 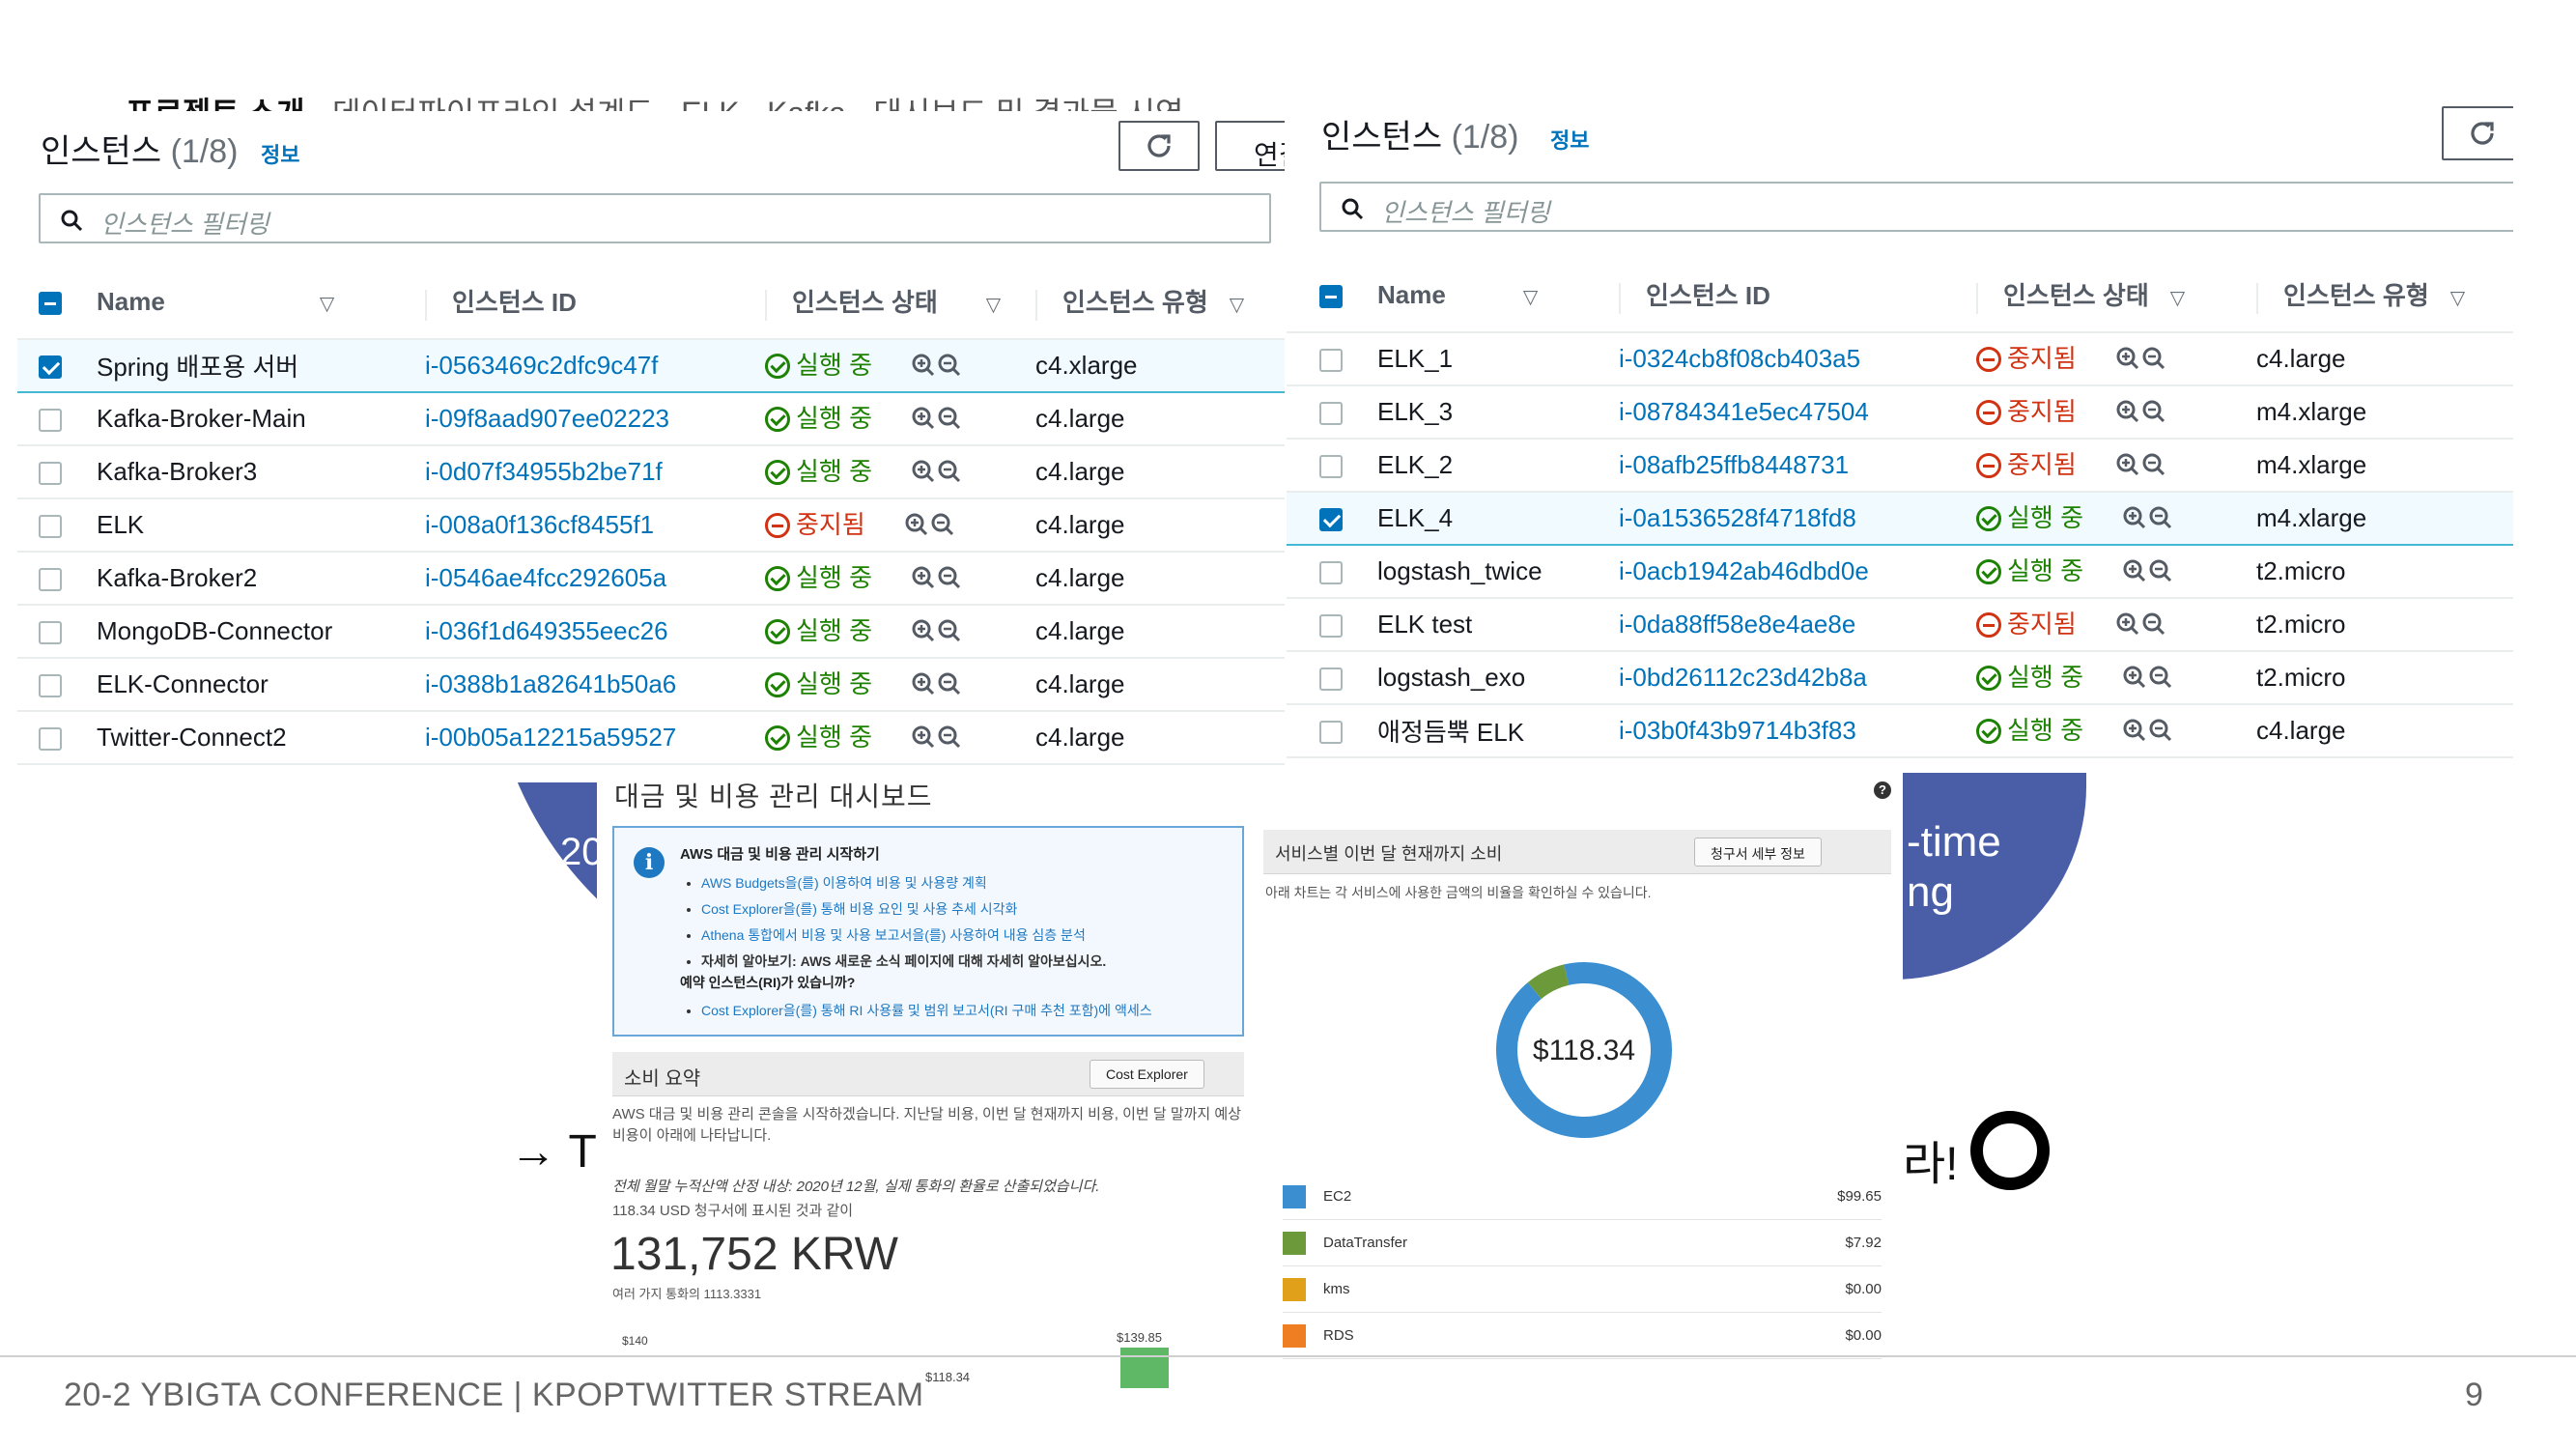 What do you see at coordinates (595, 419) in the screenshot?
I see `instance-id-link: i-09f8aad907ee02223` at bounding box center [595, 419].